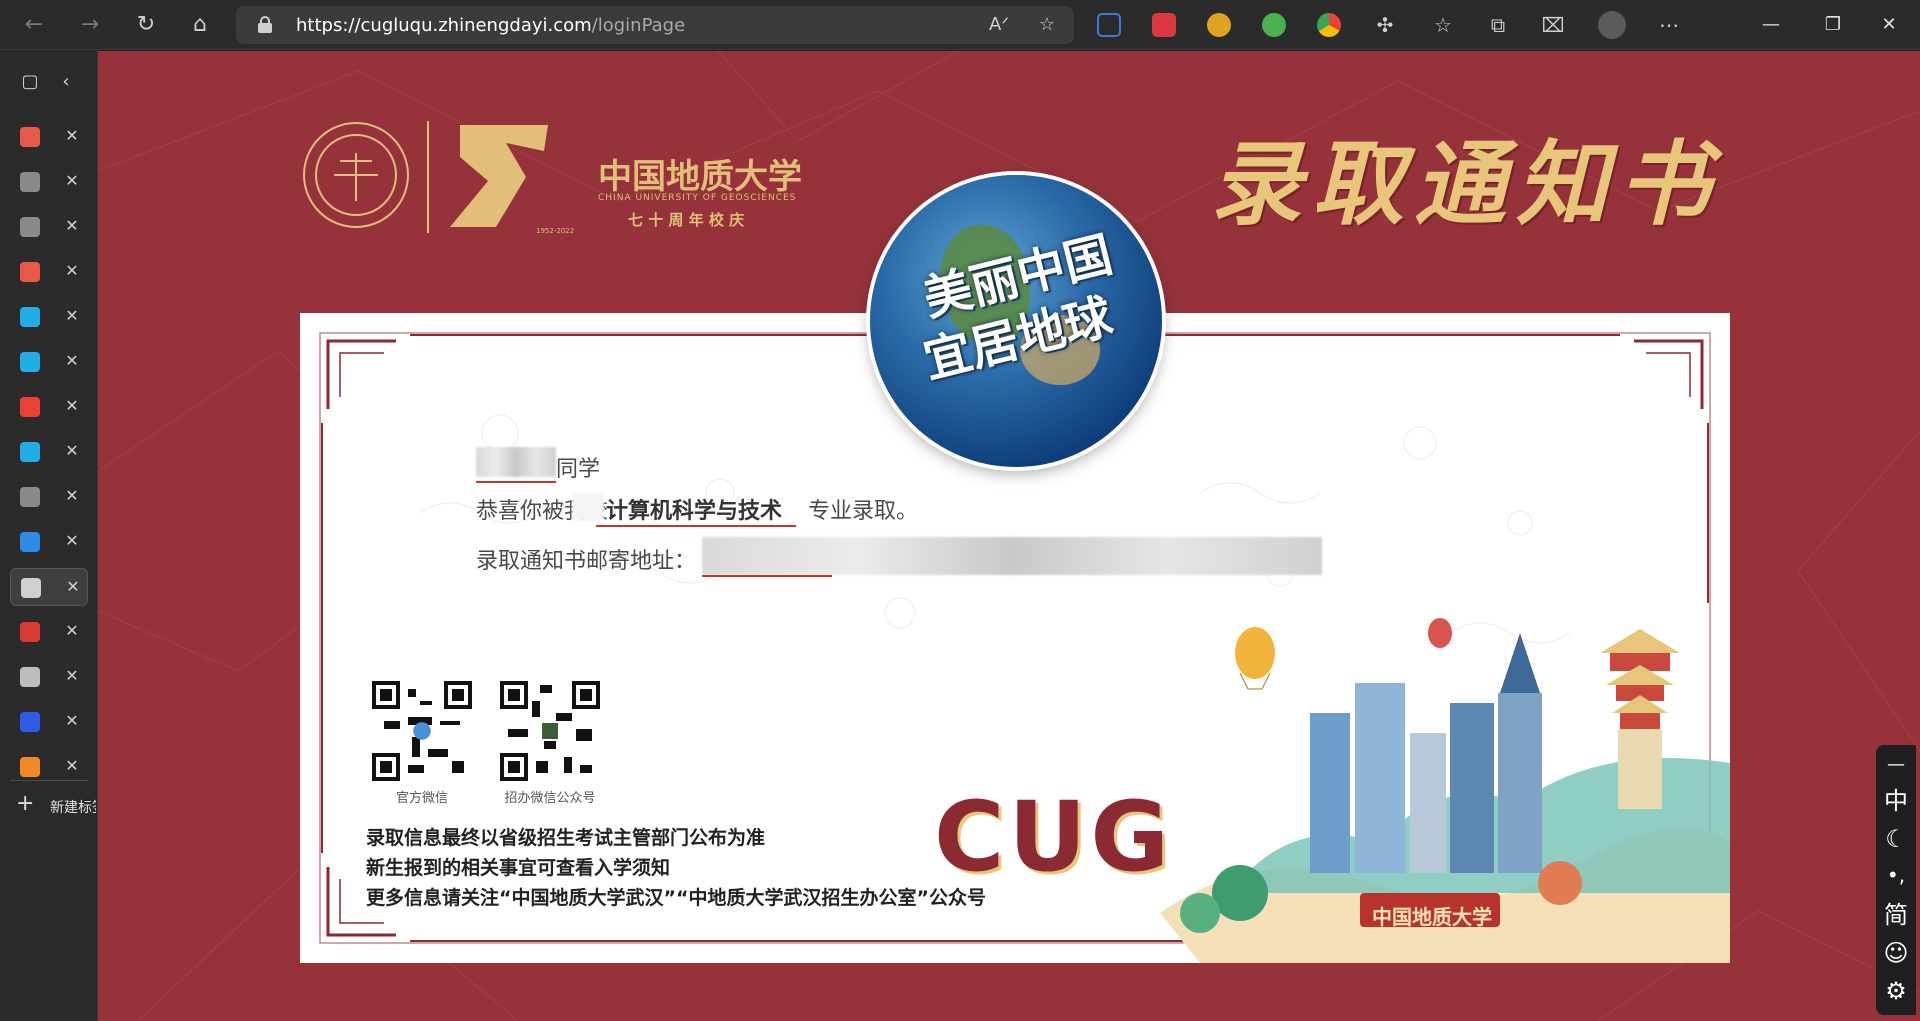  I want to click on collapse-sidebar-icon: ‹, so click(66, 82).